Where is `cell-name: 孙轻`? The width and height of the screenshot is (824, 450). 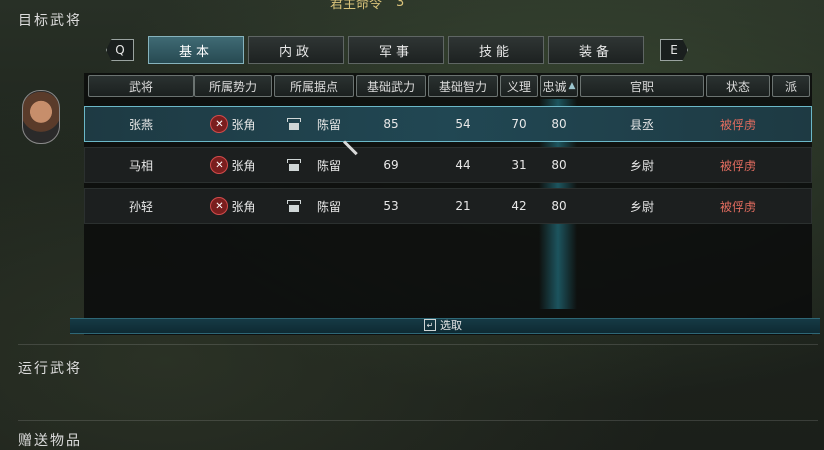
cell-name: 孙轻 is located at coordinates (140, 206).